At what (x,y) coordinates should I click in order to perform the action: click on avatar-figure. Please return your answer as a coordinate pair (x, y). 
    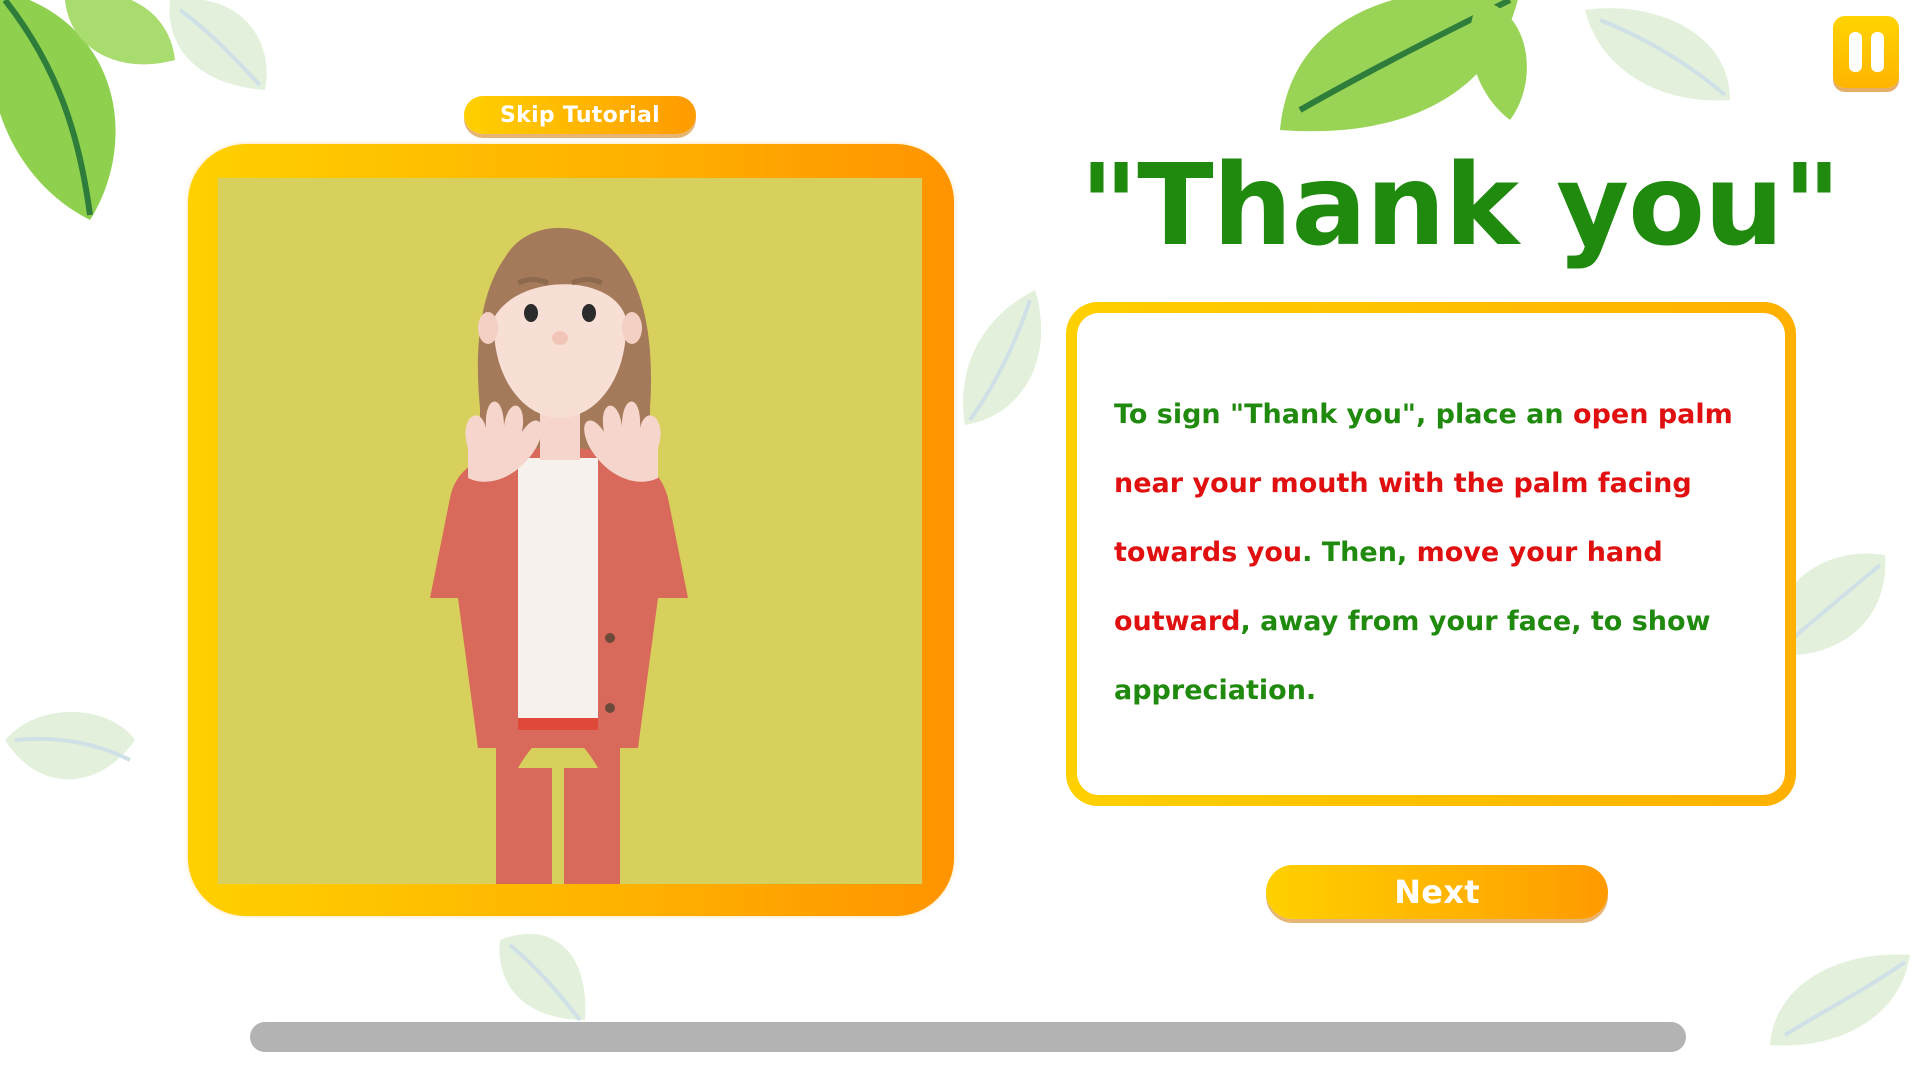
    Looking at the image, I should click on (559, 556).